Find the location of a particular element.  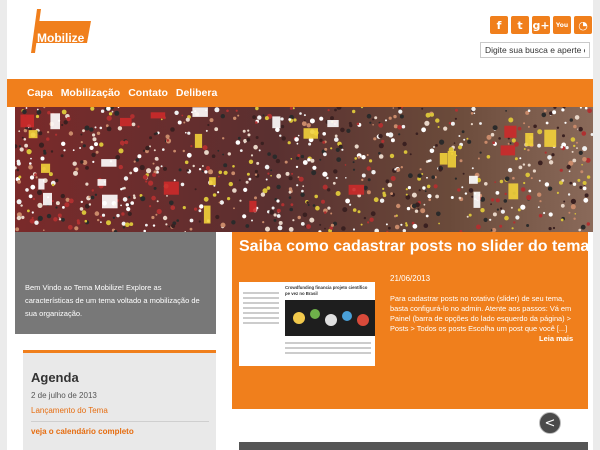

twitter-icon: t is located at coordinates (520, 25).